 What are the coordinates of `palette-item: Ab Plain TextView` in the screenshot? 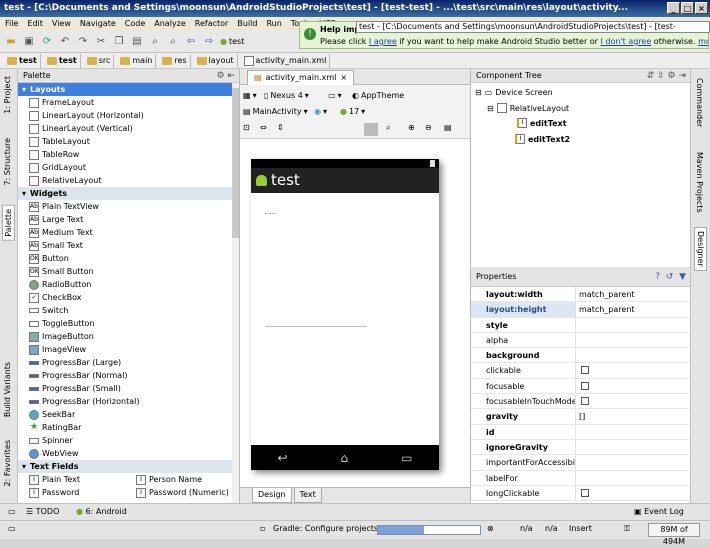 It's located at (128, 206).